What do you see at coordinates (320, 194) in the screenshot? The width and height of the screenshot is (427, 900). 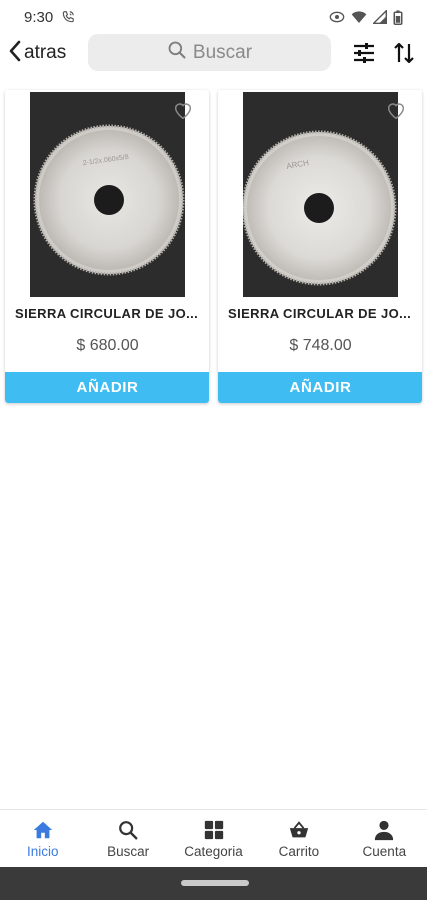 I see `product-image: ARCH` at bounding box center [320, 194].